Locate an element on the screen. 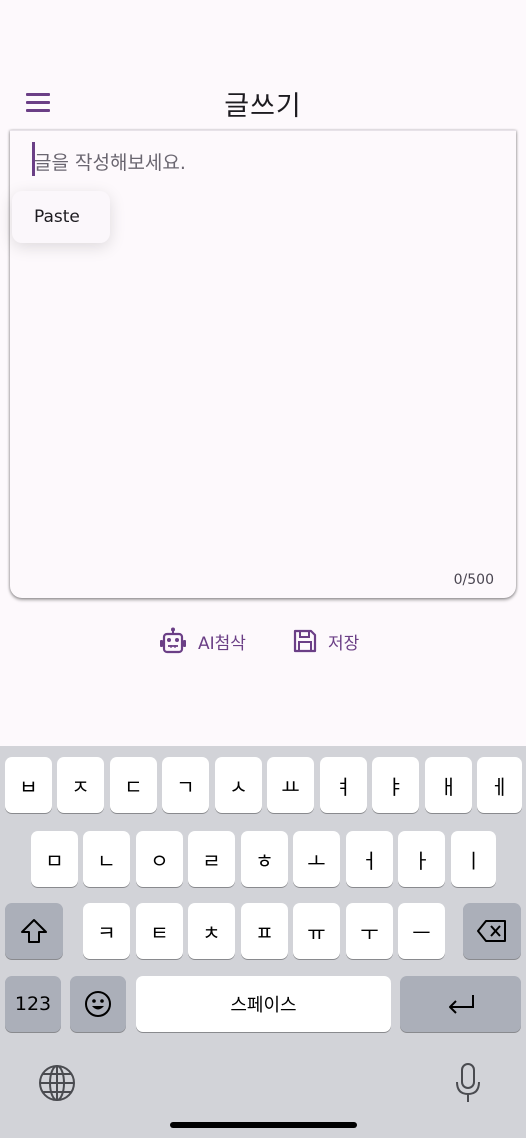 The width and height of the screenshot is (526, 1138). page-title: 글쓰기 is located at coordinates (263, 106).